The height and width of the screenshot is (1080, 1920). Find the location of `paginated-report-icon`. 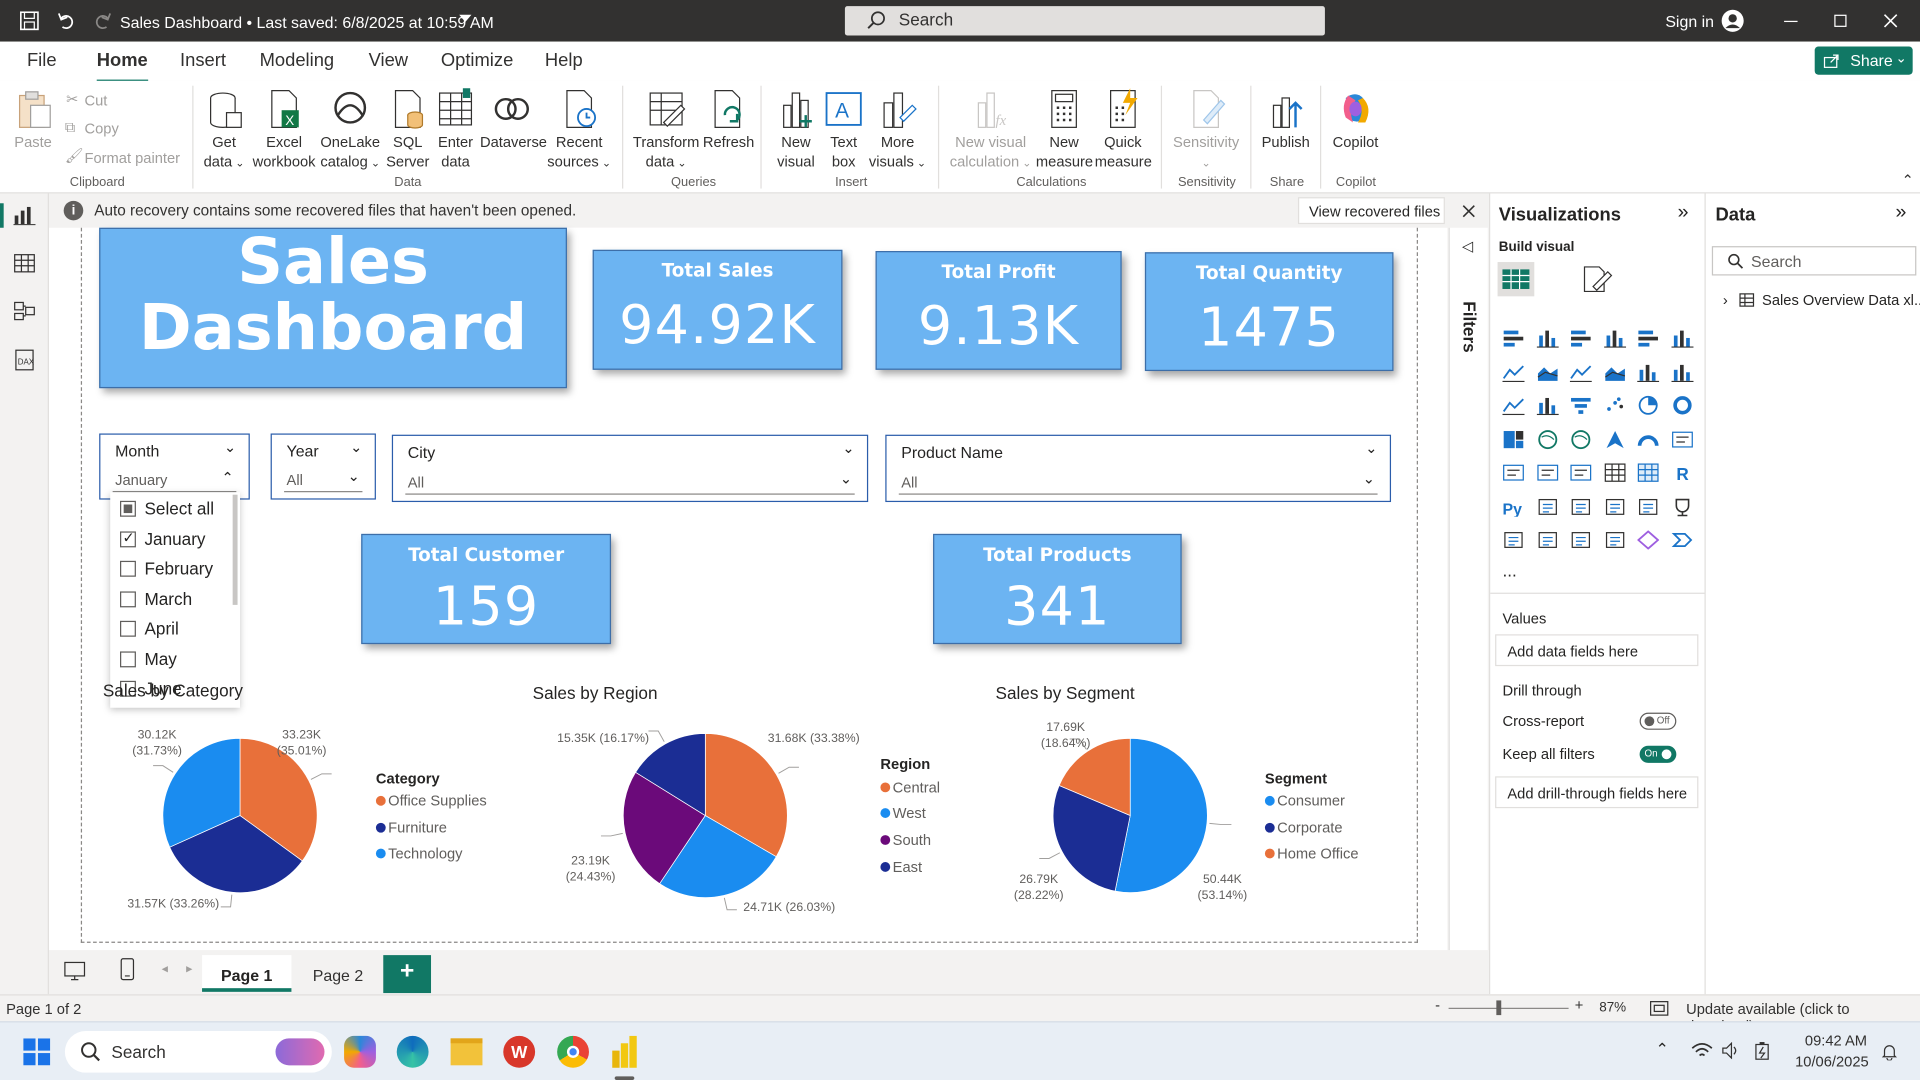

paginated-report-icon is located at coordinates (1513, 540).